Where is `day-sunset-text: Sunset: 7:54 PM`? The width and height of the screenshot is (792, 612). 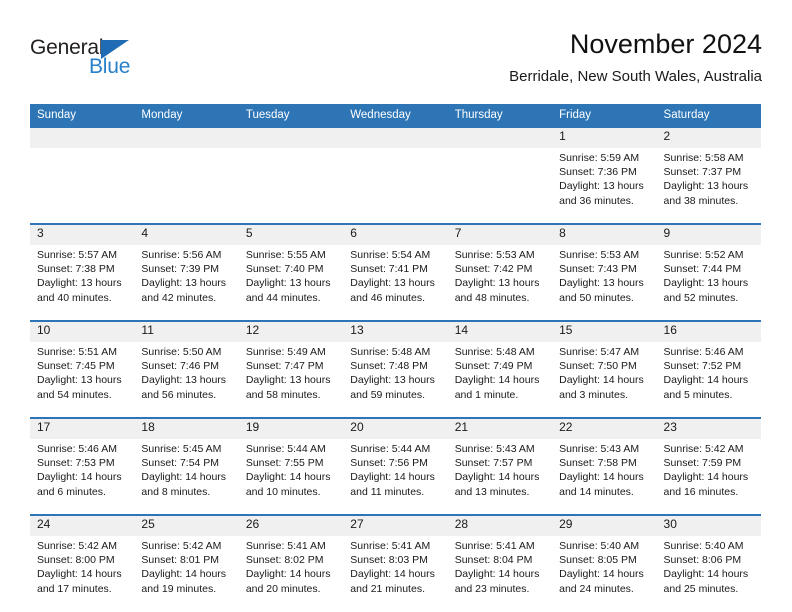
day-sunset-text: Sunset: 7:54 PM is located at coordinates (180, 463).